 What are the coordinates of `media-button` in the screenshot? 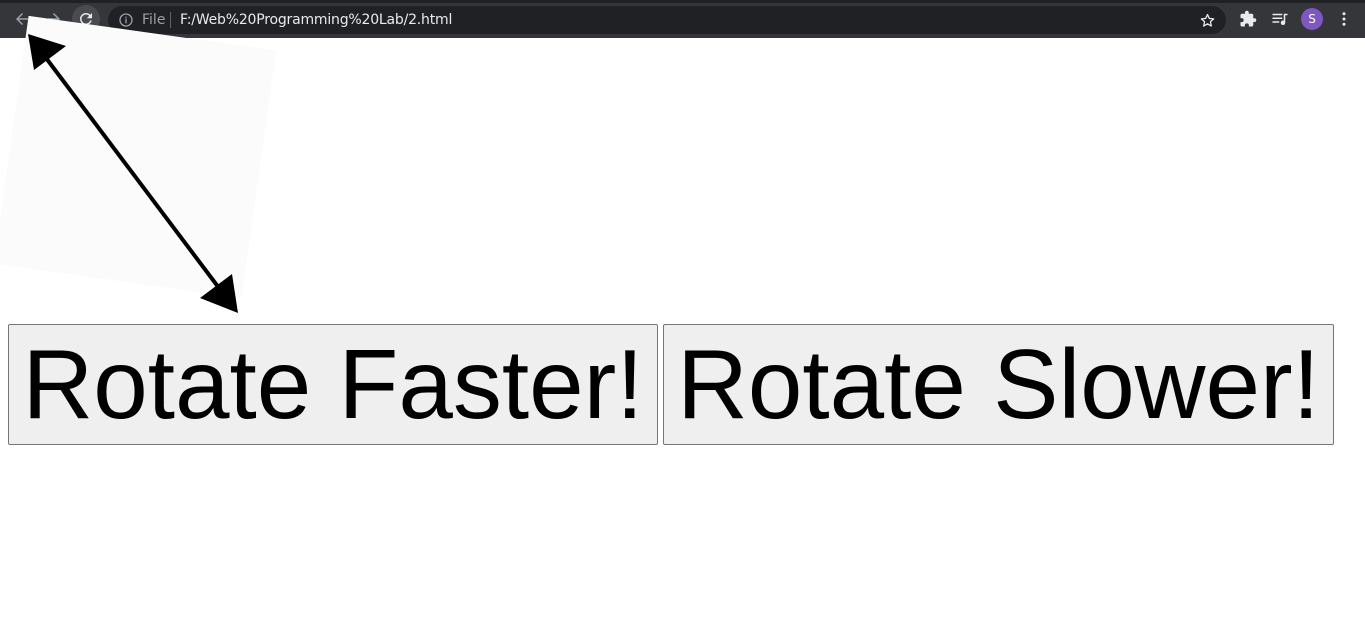 It's located at (1280, 19).